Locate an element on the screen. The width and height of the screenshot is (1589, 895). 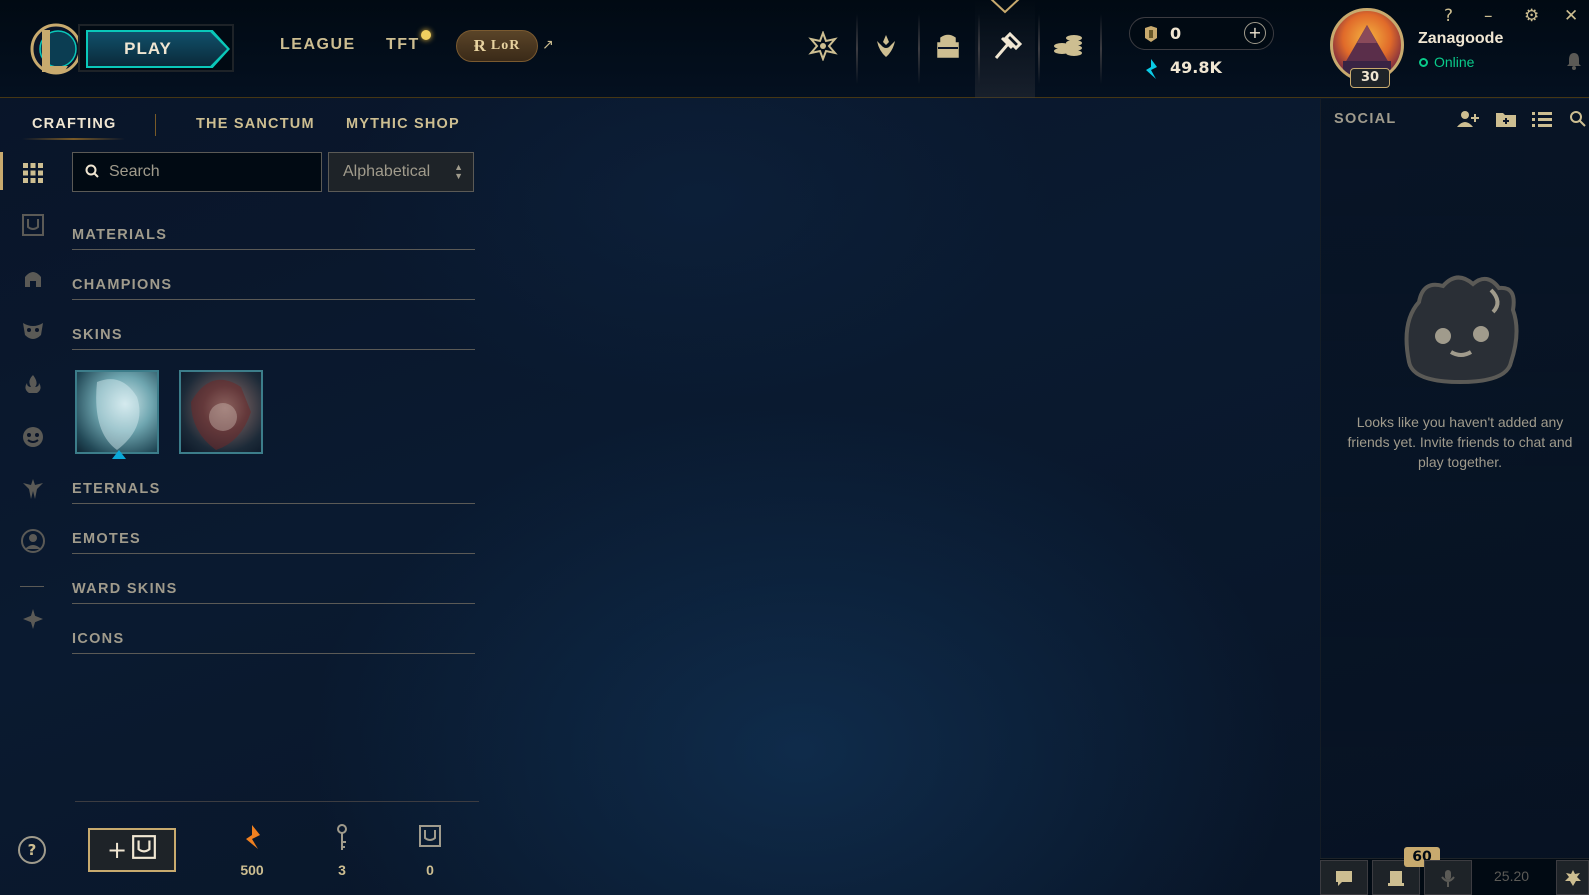
lor-button: Ɍ LoR is located at coordinates (497, 46).